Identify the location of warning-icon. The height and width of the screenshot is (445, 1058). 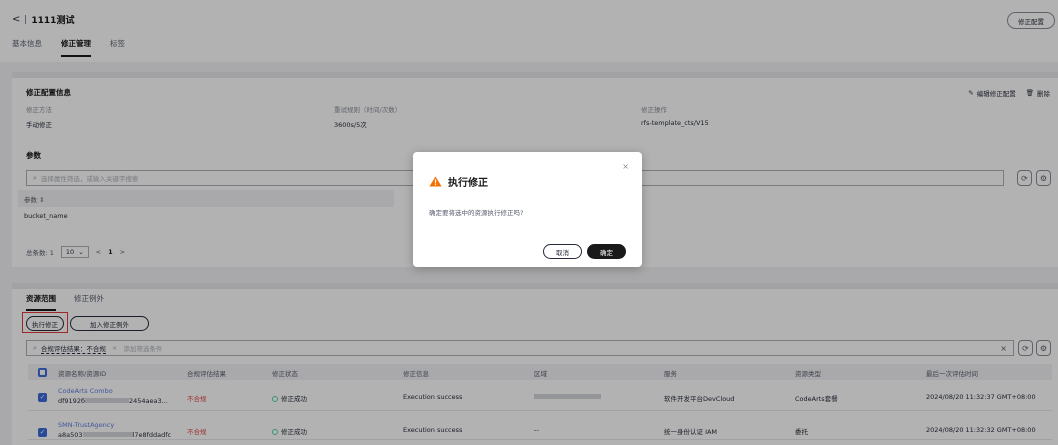
(435, 181).